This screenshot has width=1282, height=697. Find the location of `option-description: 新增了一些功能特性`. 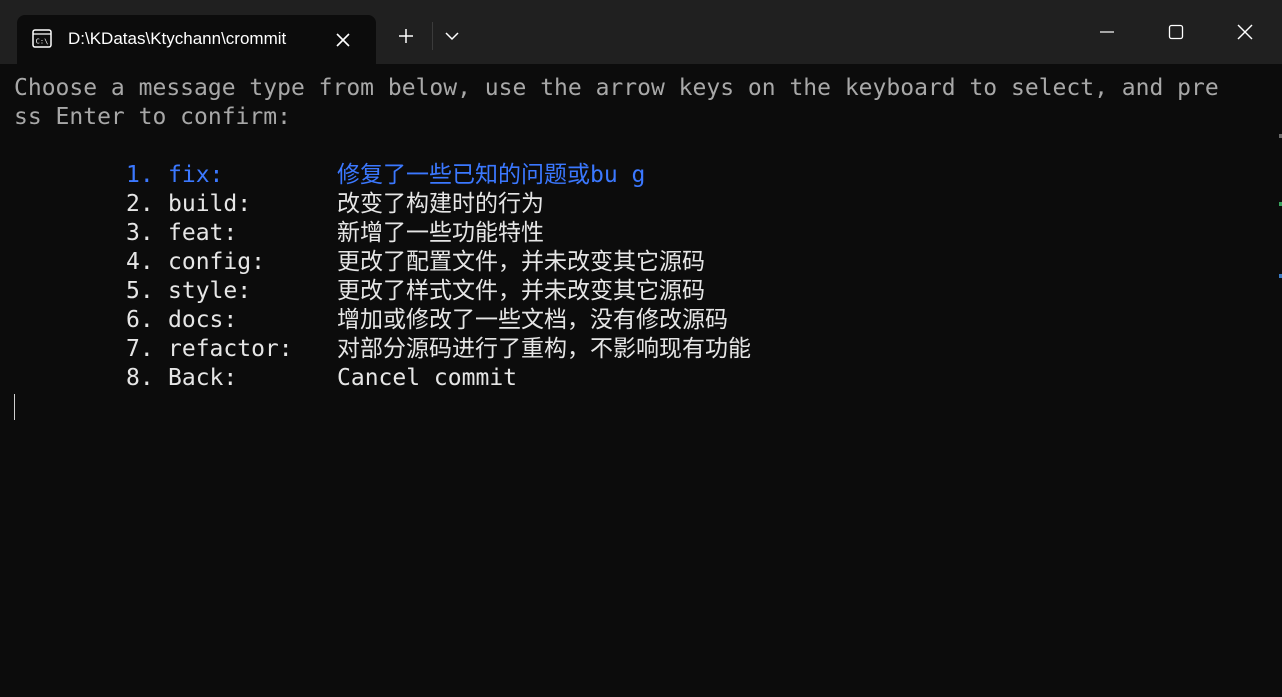

option-description: 新增了一些功能特性 is located at coordinates (440, 233).